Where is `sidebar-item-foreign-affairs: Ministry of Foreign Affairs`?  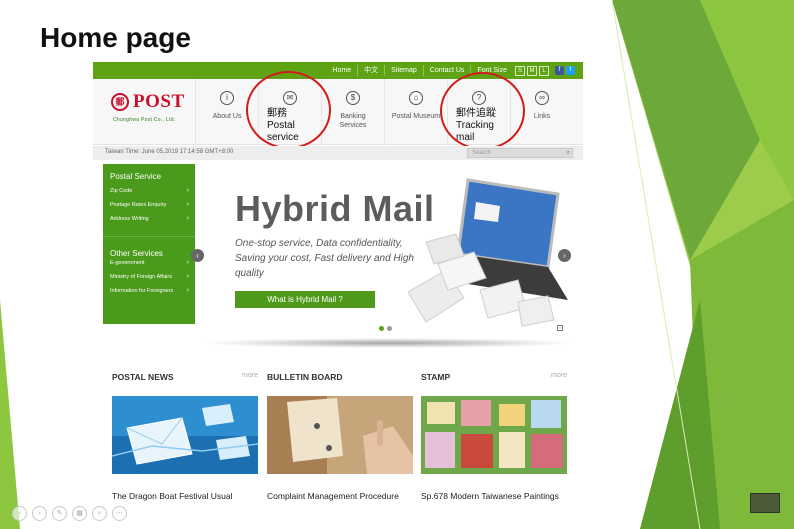 sidebar-item-foreign-affairs: Ministry of Foreign Affairs is located at coordinates (149, 277).